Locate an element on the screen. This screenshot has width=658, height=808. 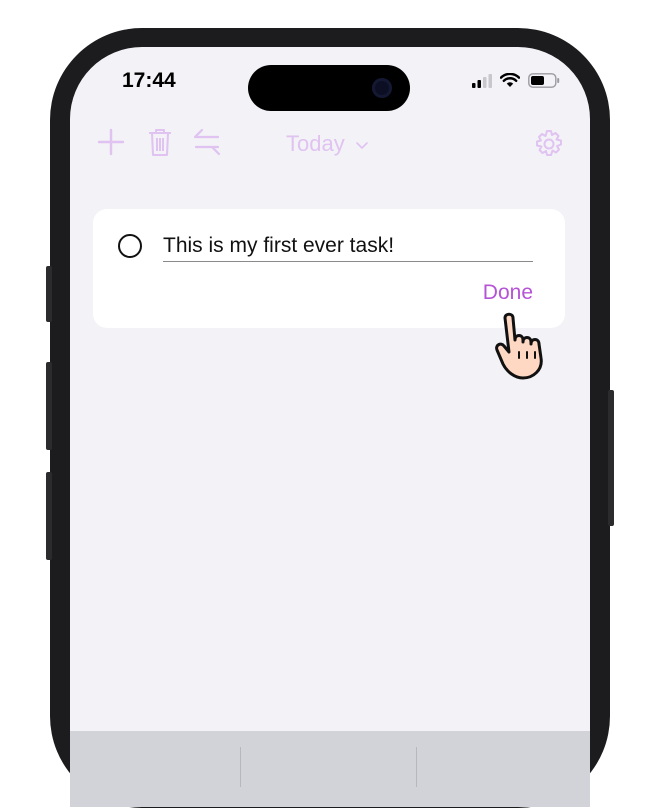
volume-down-button is located at coordinates (49, 516).